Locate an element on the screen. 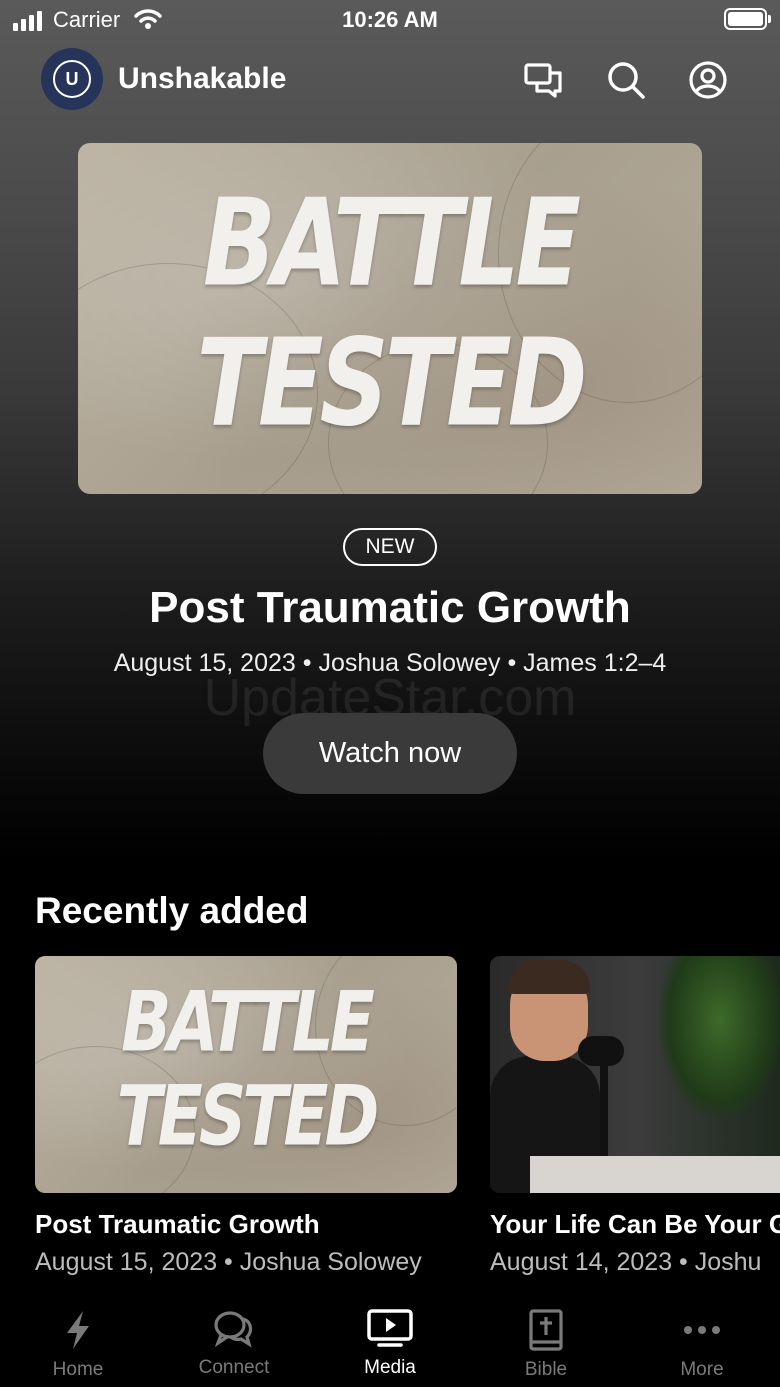 This screenshot has width=780, height=1387. logo-letter: U is located at coordinates (72, 78).